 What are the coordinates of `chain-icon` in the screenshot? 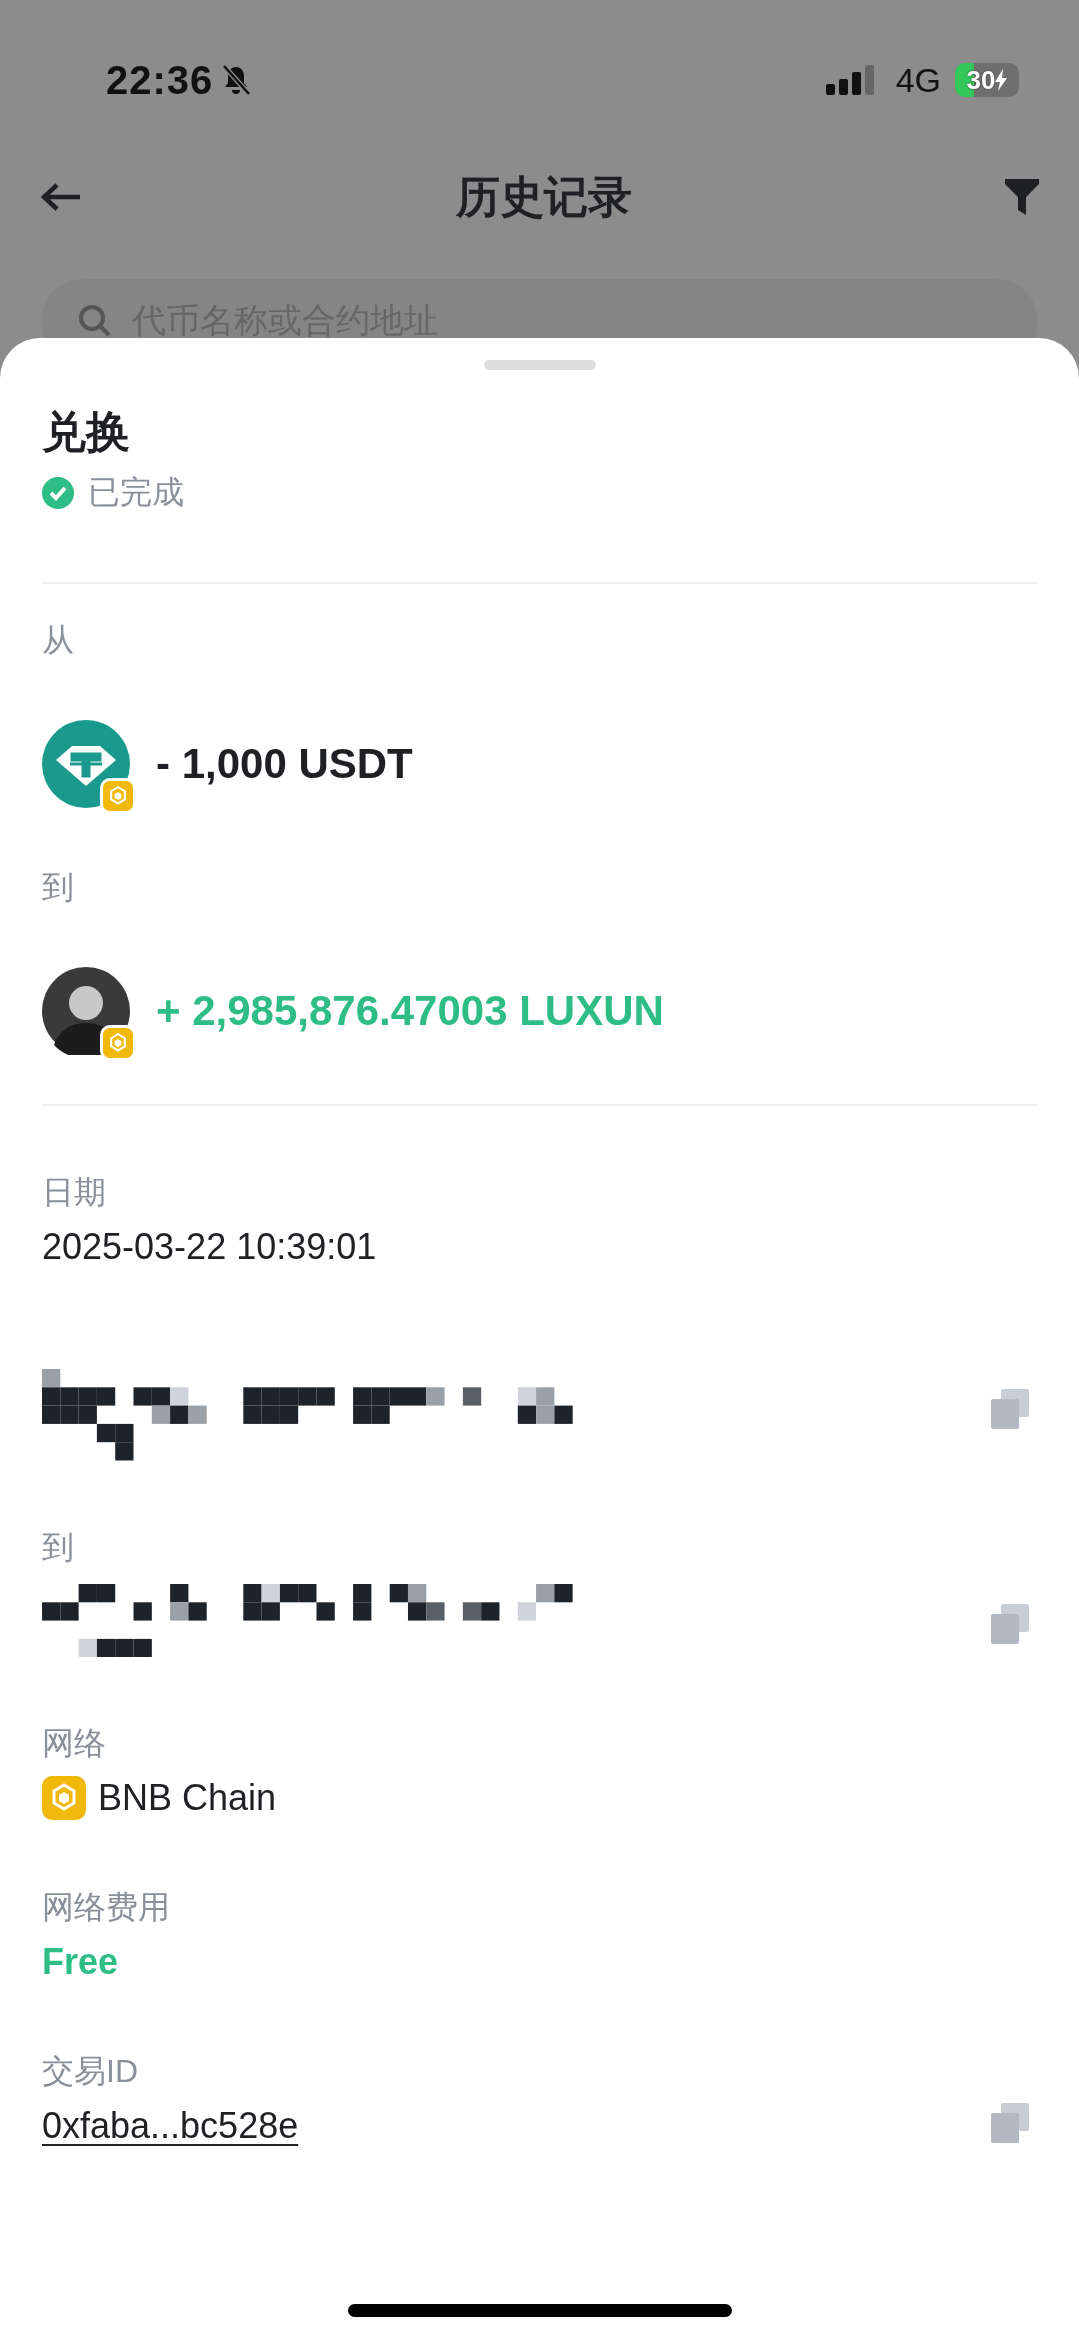 It's located at (64, 1797).